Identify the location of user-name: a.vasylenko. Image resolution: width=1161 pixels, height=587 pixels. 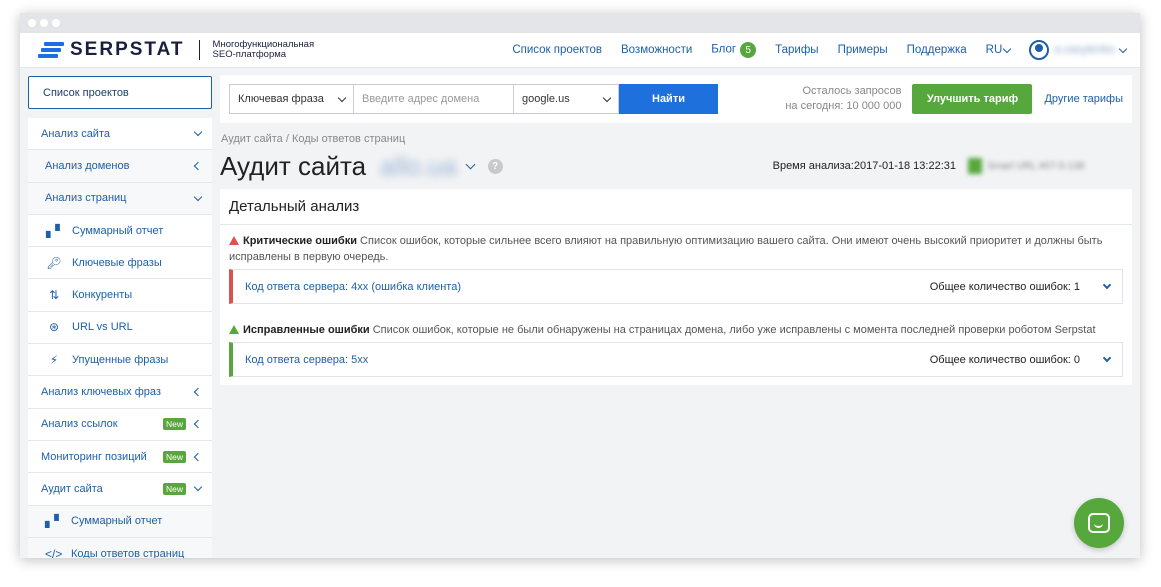
(1084, 50).